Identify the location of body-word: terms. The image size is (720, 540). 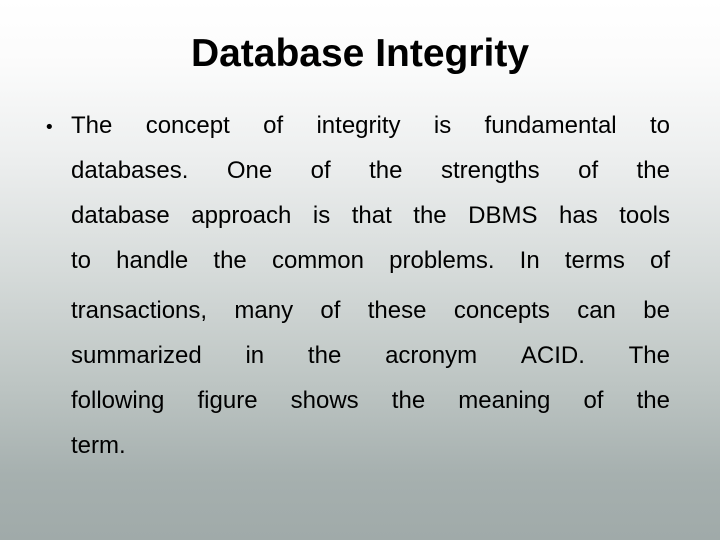
(594, 260).